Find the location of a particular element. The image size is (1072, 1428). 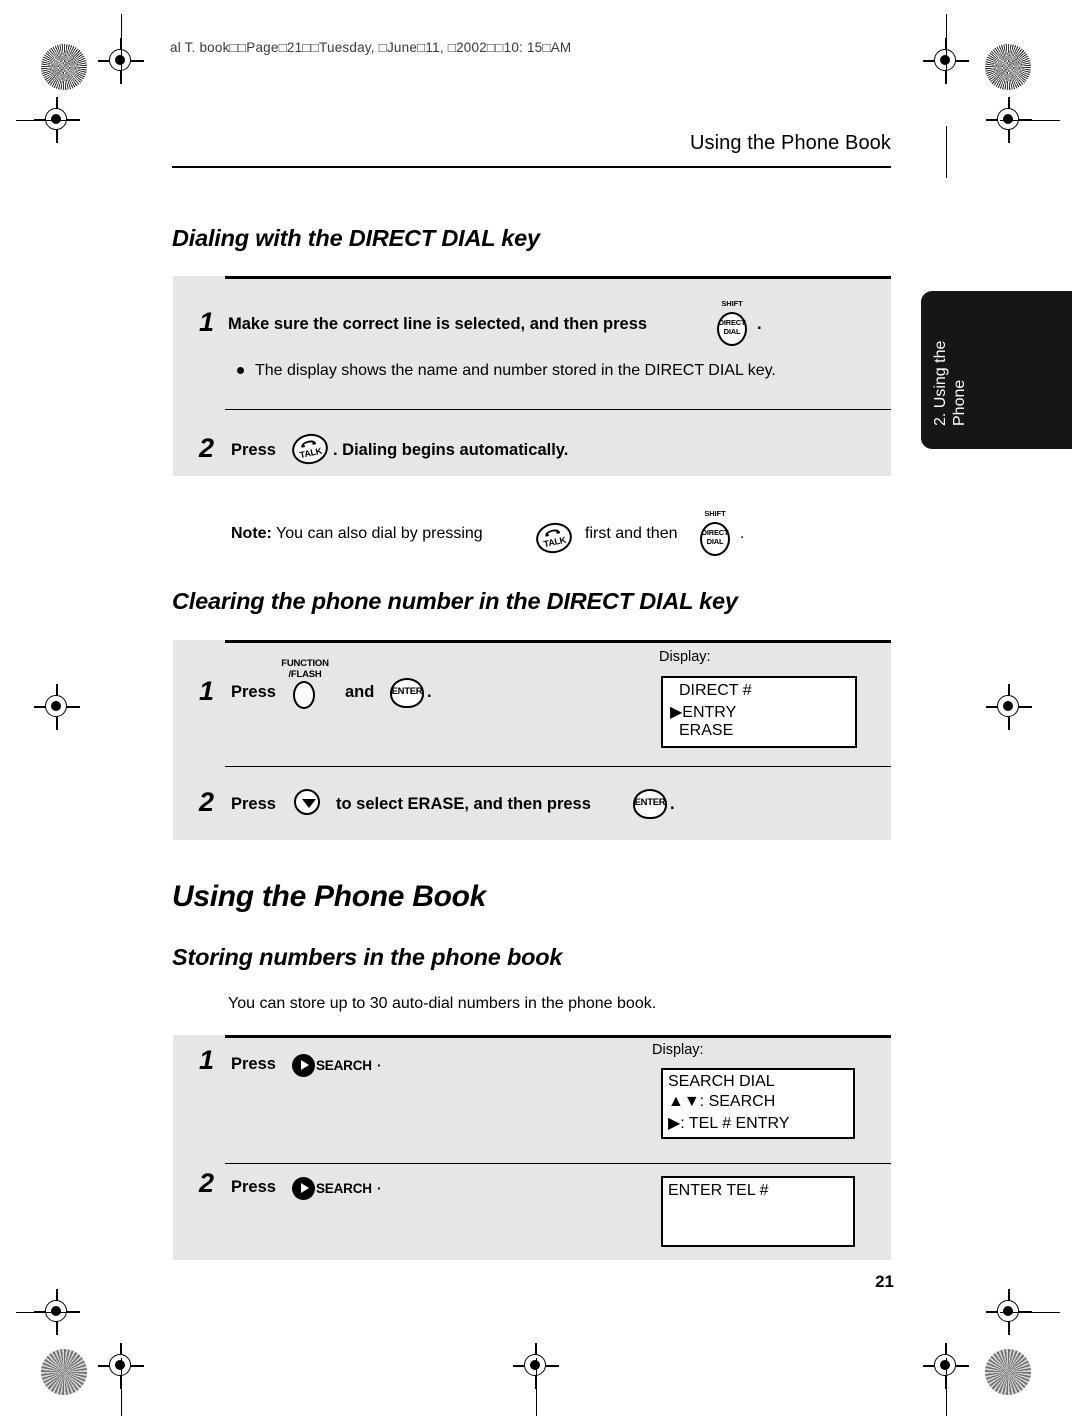

down-arrow-key-icon is located at coordinates (307, 802).